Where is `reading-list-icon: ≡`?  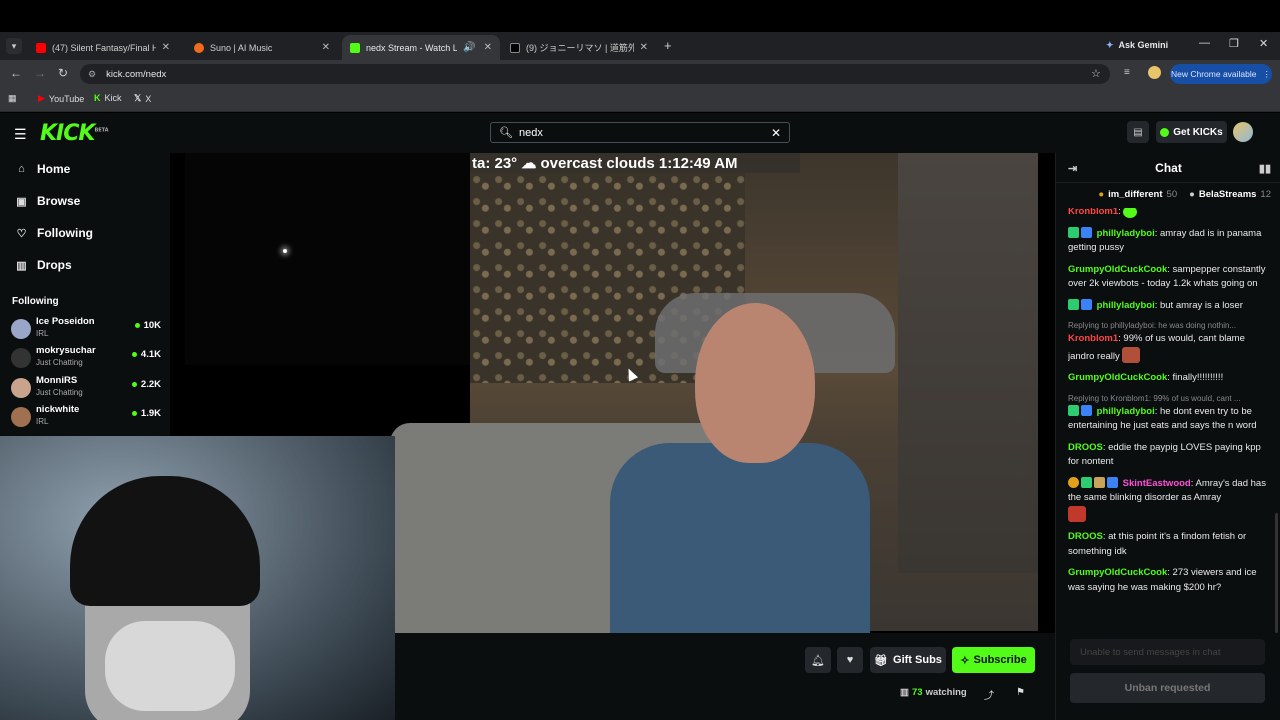
reading-list-icon: ≡ is located at coordinates (1127, 72).